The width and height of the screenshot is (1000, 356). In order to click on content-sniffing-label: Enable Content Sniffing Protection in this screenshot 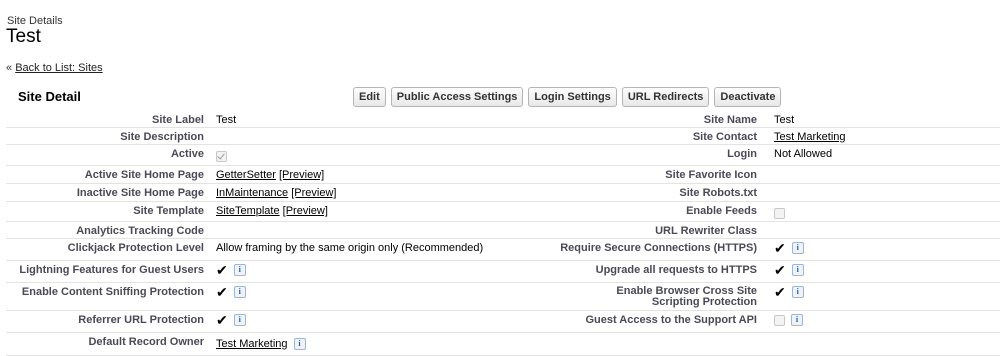, I will do `click(112, 292)`.